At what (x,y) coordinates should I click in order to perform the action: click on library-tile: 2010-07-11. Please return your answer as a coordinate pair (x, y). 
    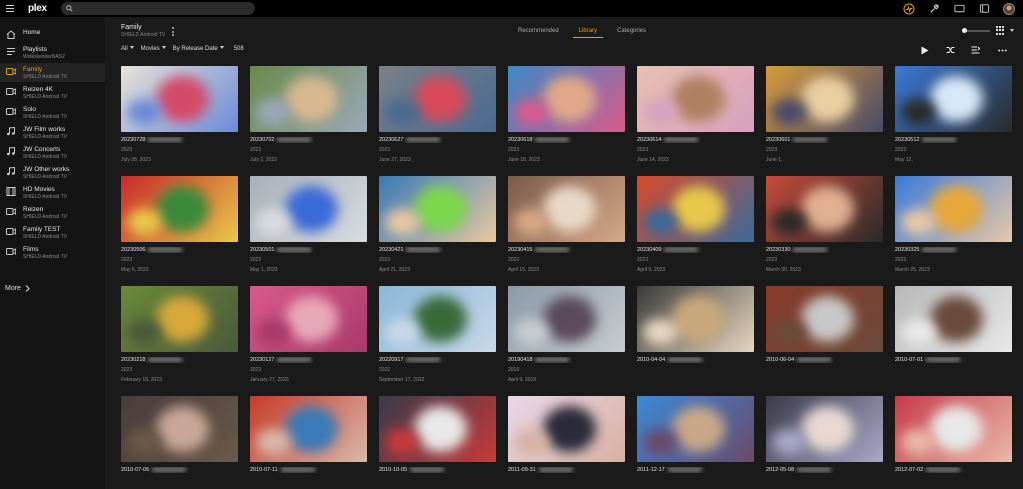
    Looking at the image, I should click on (308, 436).